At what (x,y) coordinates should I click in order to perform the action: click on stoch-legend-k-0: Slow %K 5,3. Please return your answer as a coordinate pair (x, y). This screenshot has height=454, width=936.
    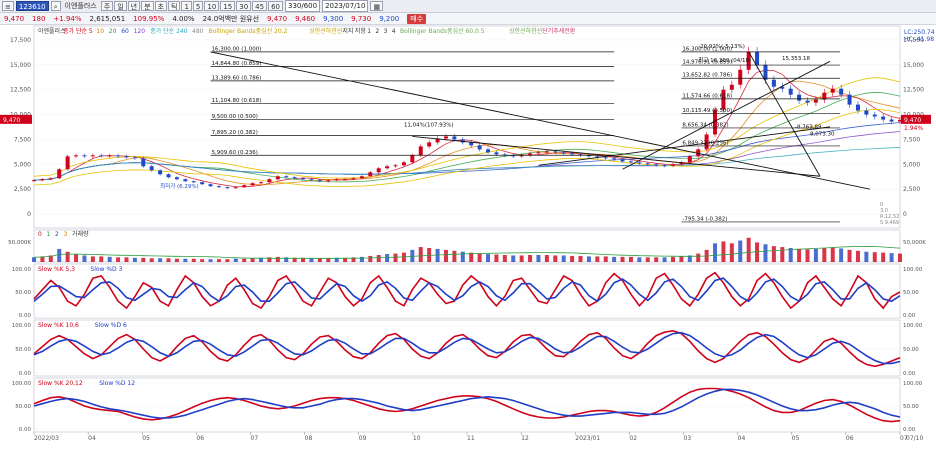
    Looking at the image, I should click on (56, 269).